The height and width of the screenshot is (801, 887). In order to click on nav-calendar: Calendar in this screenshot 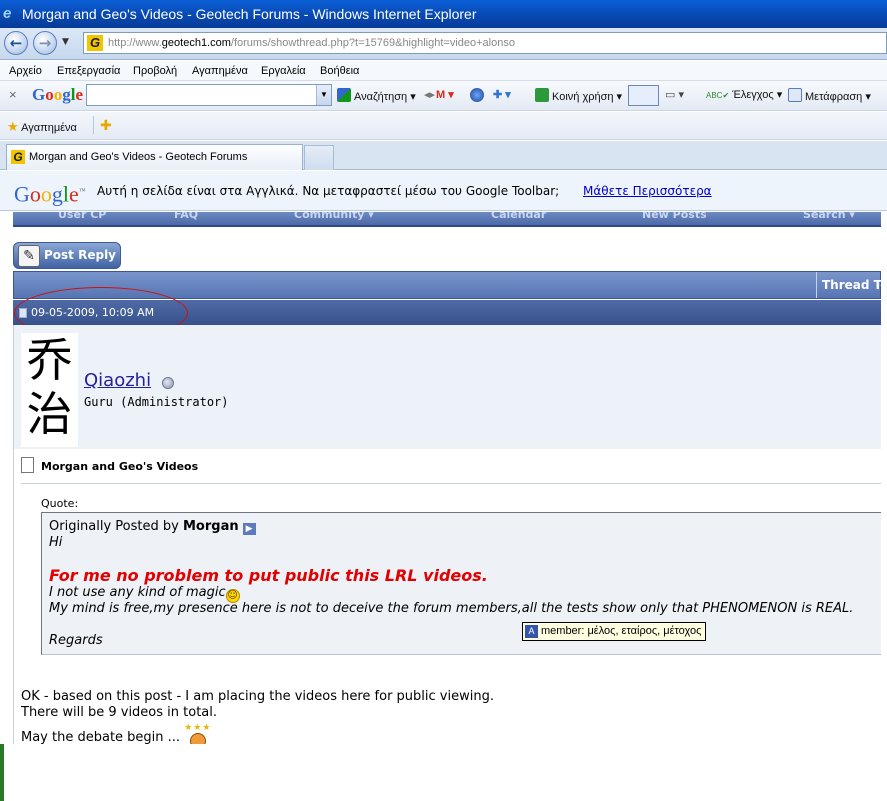, I will do `click(518, 216)`.